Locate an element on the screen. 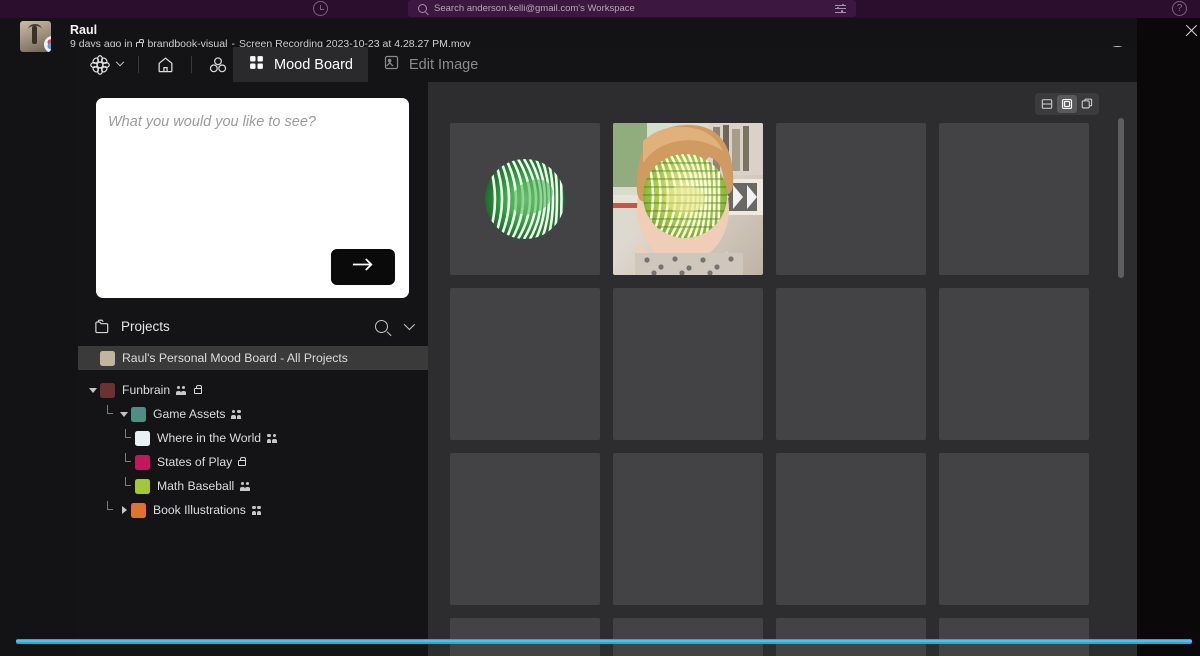 The width and height of the screenshot is (1200, 656). image-edit-icon is located at coordinates (391, 64).